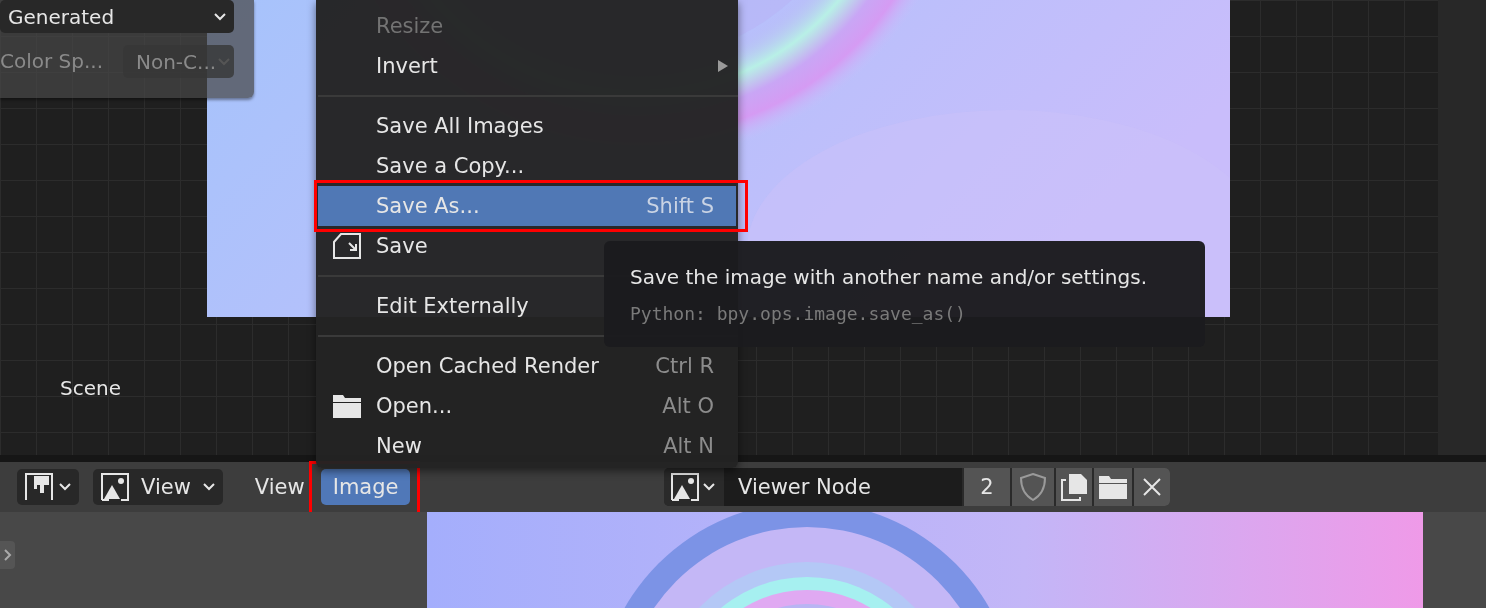  I want to click on menu-item: Save As... Shift S, so click(527, 206).